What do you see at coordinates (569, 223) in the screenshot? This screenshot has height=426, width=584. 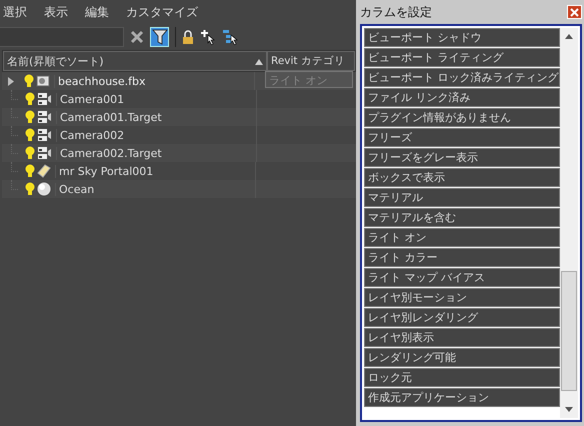 I see `scrollbar` at bounding box center [569, 223].